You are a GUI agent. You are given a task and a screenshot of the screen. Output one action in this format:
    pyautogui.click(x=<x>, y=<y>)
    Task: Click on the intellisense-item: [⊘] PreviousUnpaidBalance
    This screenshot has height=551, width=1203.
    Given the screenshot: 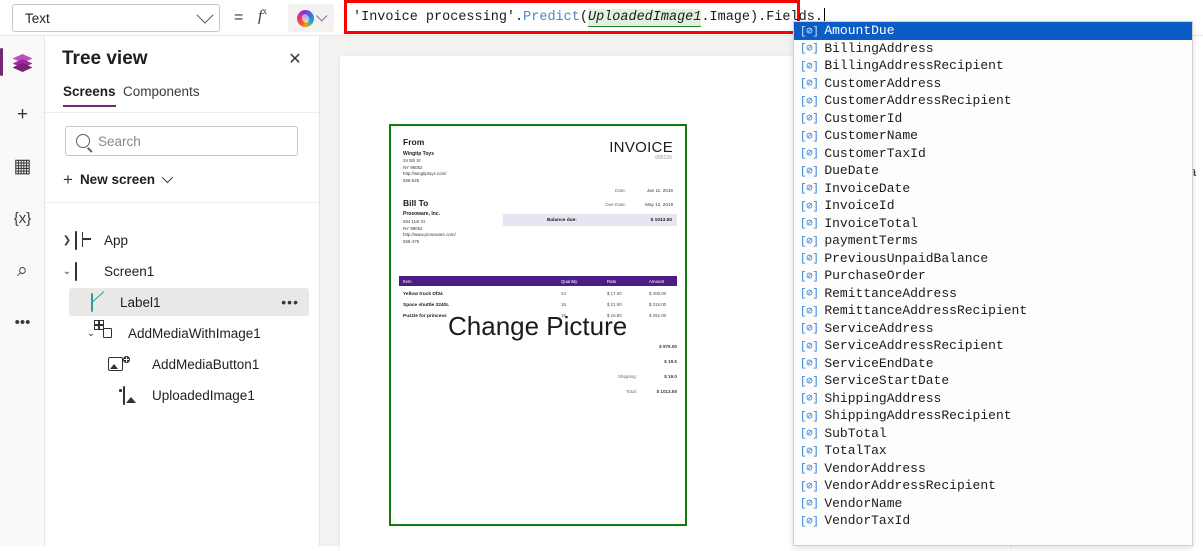 What is the action you would take?
    pyautogui.click(x=993, y=259)
    